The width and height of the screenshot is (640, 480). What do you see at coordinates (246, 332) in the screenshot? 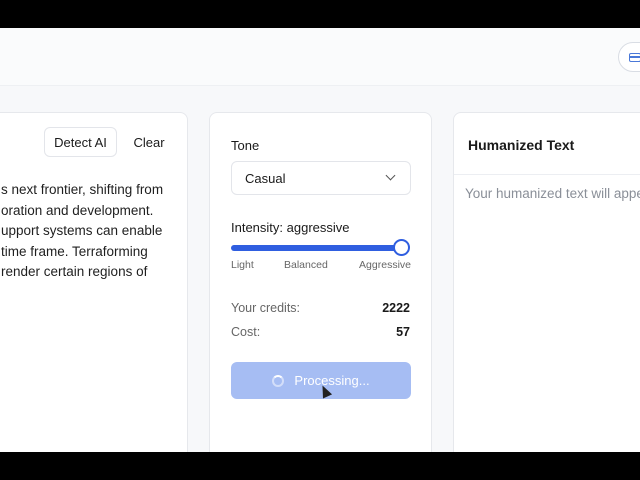
I see `cost-label: Cost:` at bounding box center [246, 332].